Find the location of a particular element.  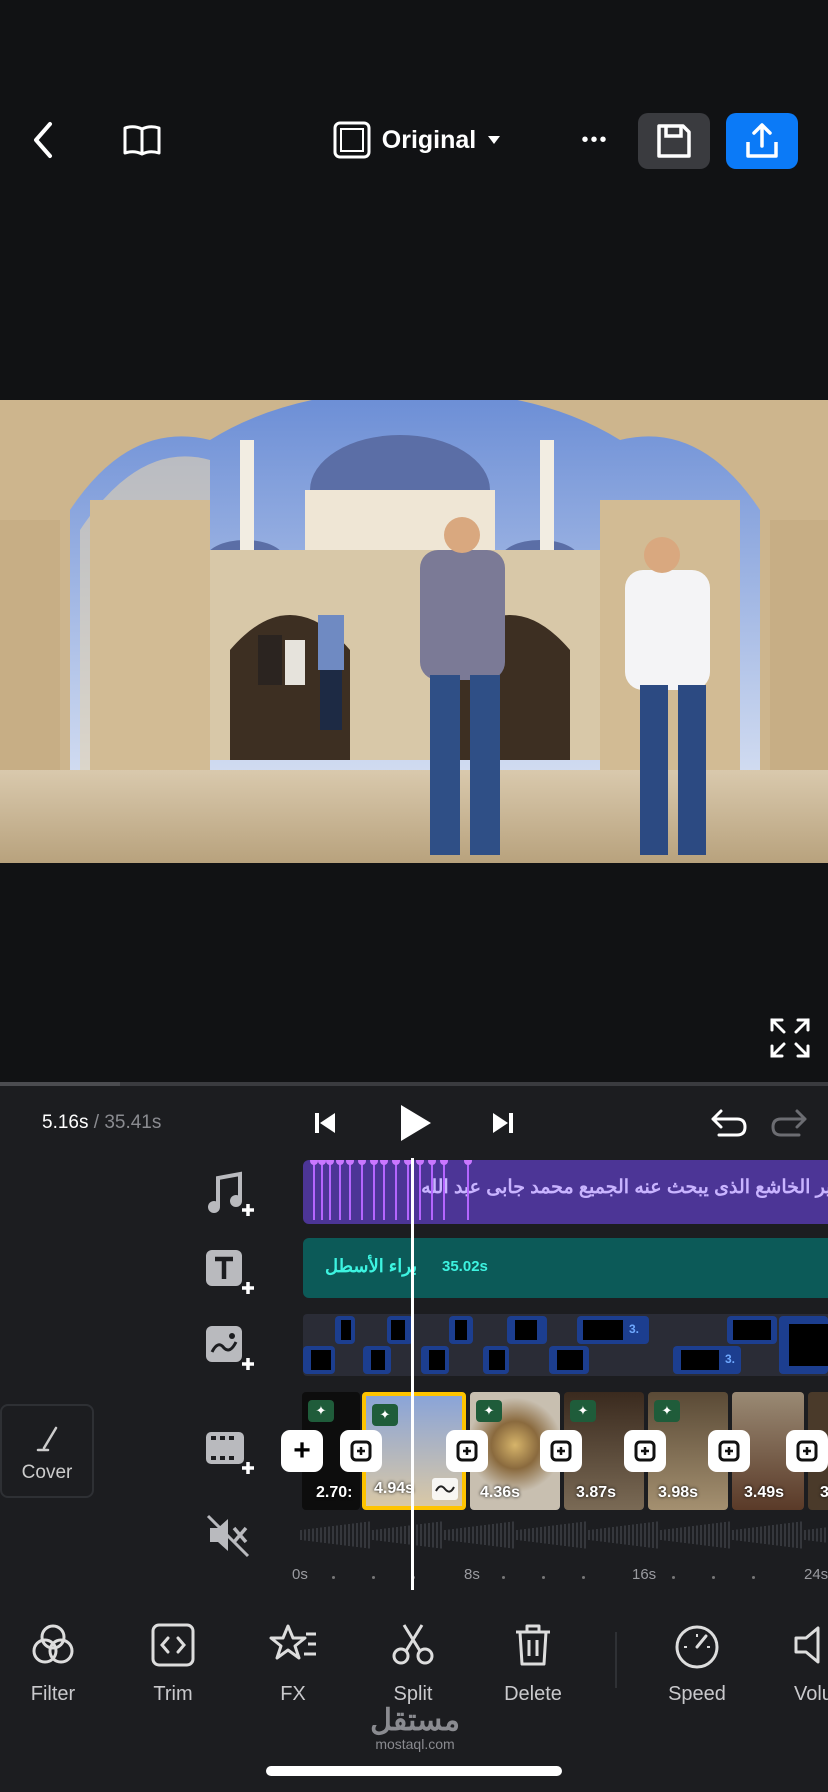

home-indicator is located at coordinates (414, 1771).